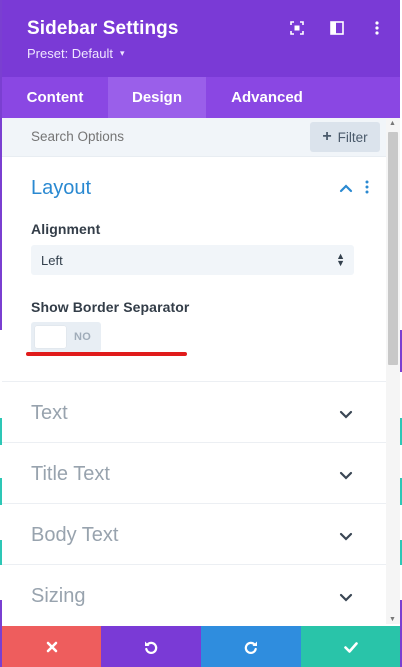 This screenshot has width=402, height=667. Describe the element at coordinates (83, 337) in the screenshot. I see `toggle-state: NO` at that location.